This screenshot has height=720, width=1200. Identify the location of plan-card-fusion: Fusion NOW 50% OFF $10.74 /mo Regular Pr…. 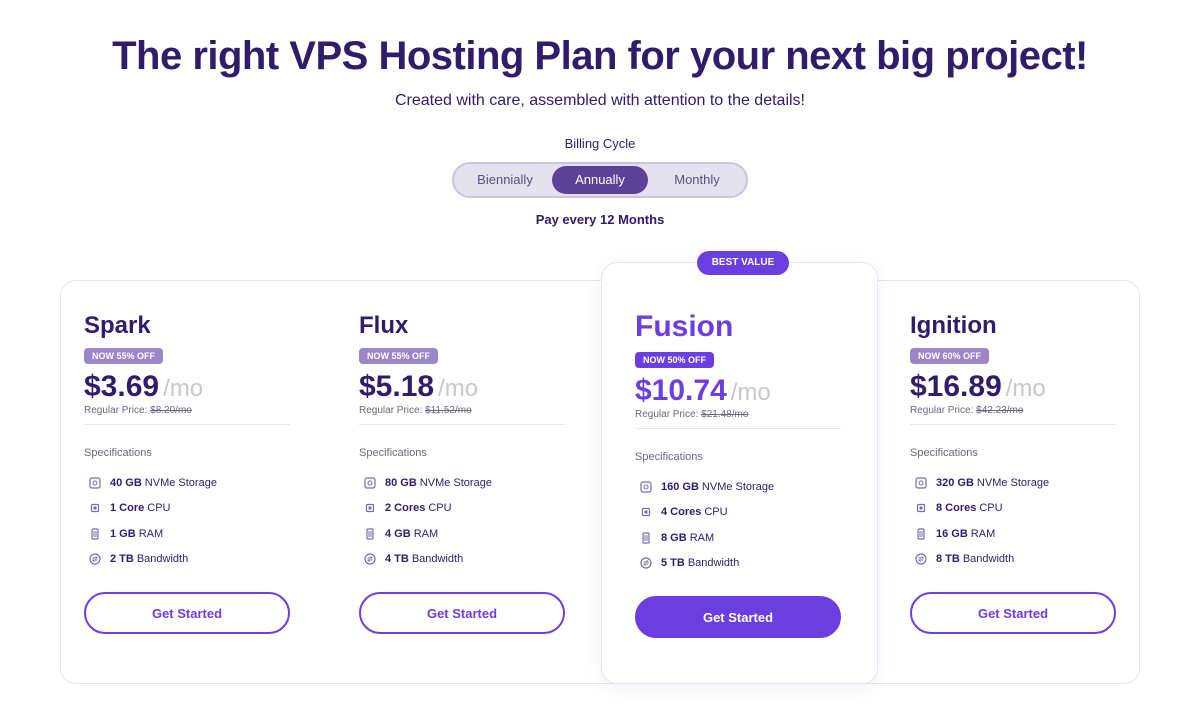
(760, 474).